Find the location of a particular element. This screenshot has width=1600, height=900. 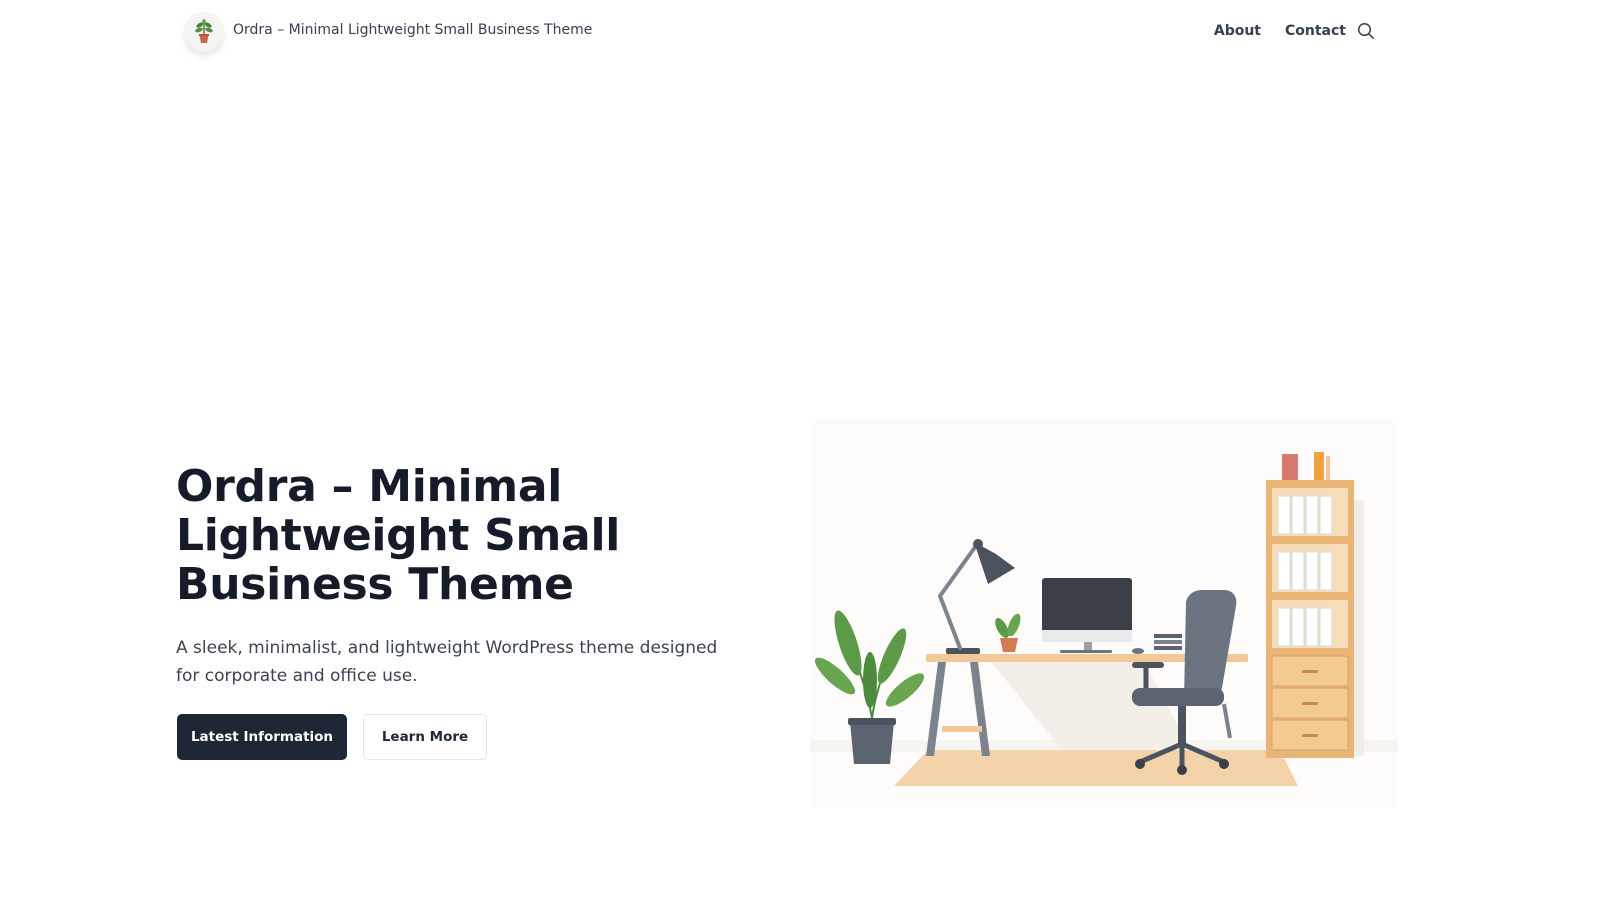

potted-plant-icon is located at coordinates (204, 31).